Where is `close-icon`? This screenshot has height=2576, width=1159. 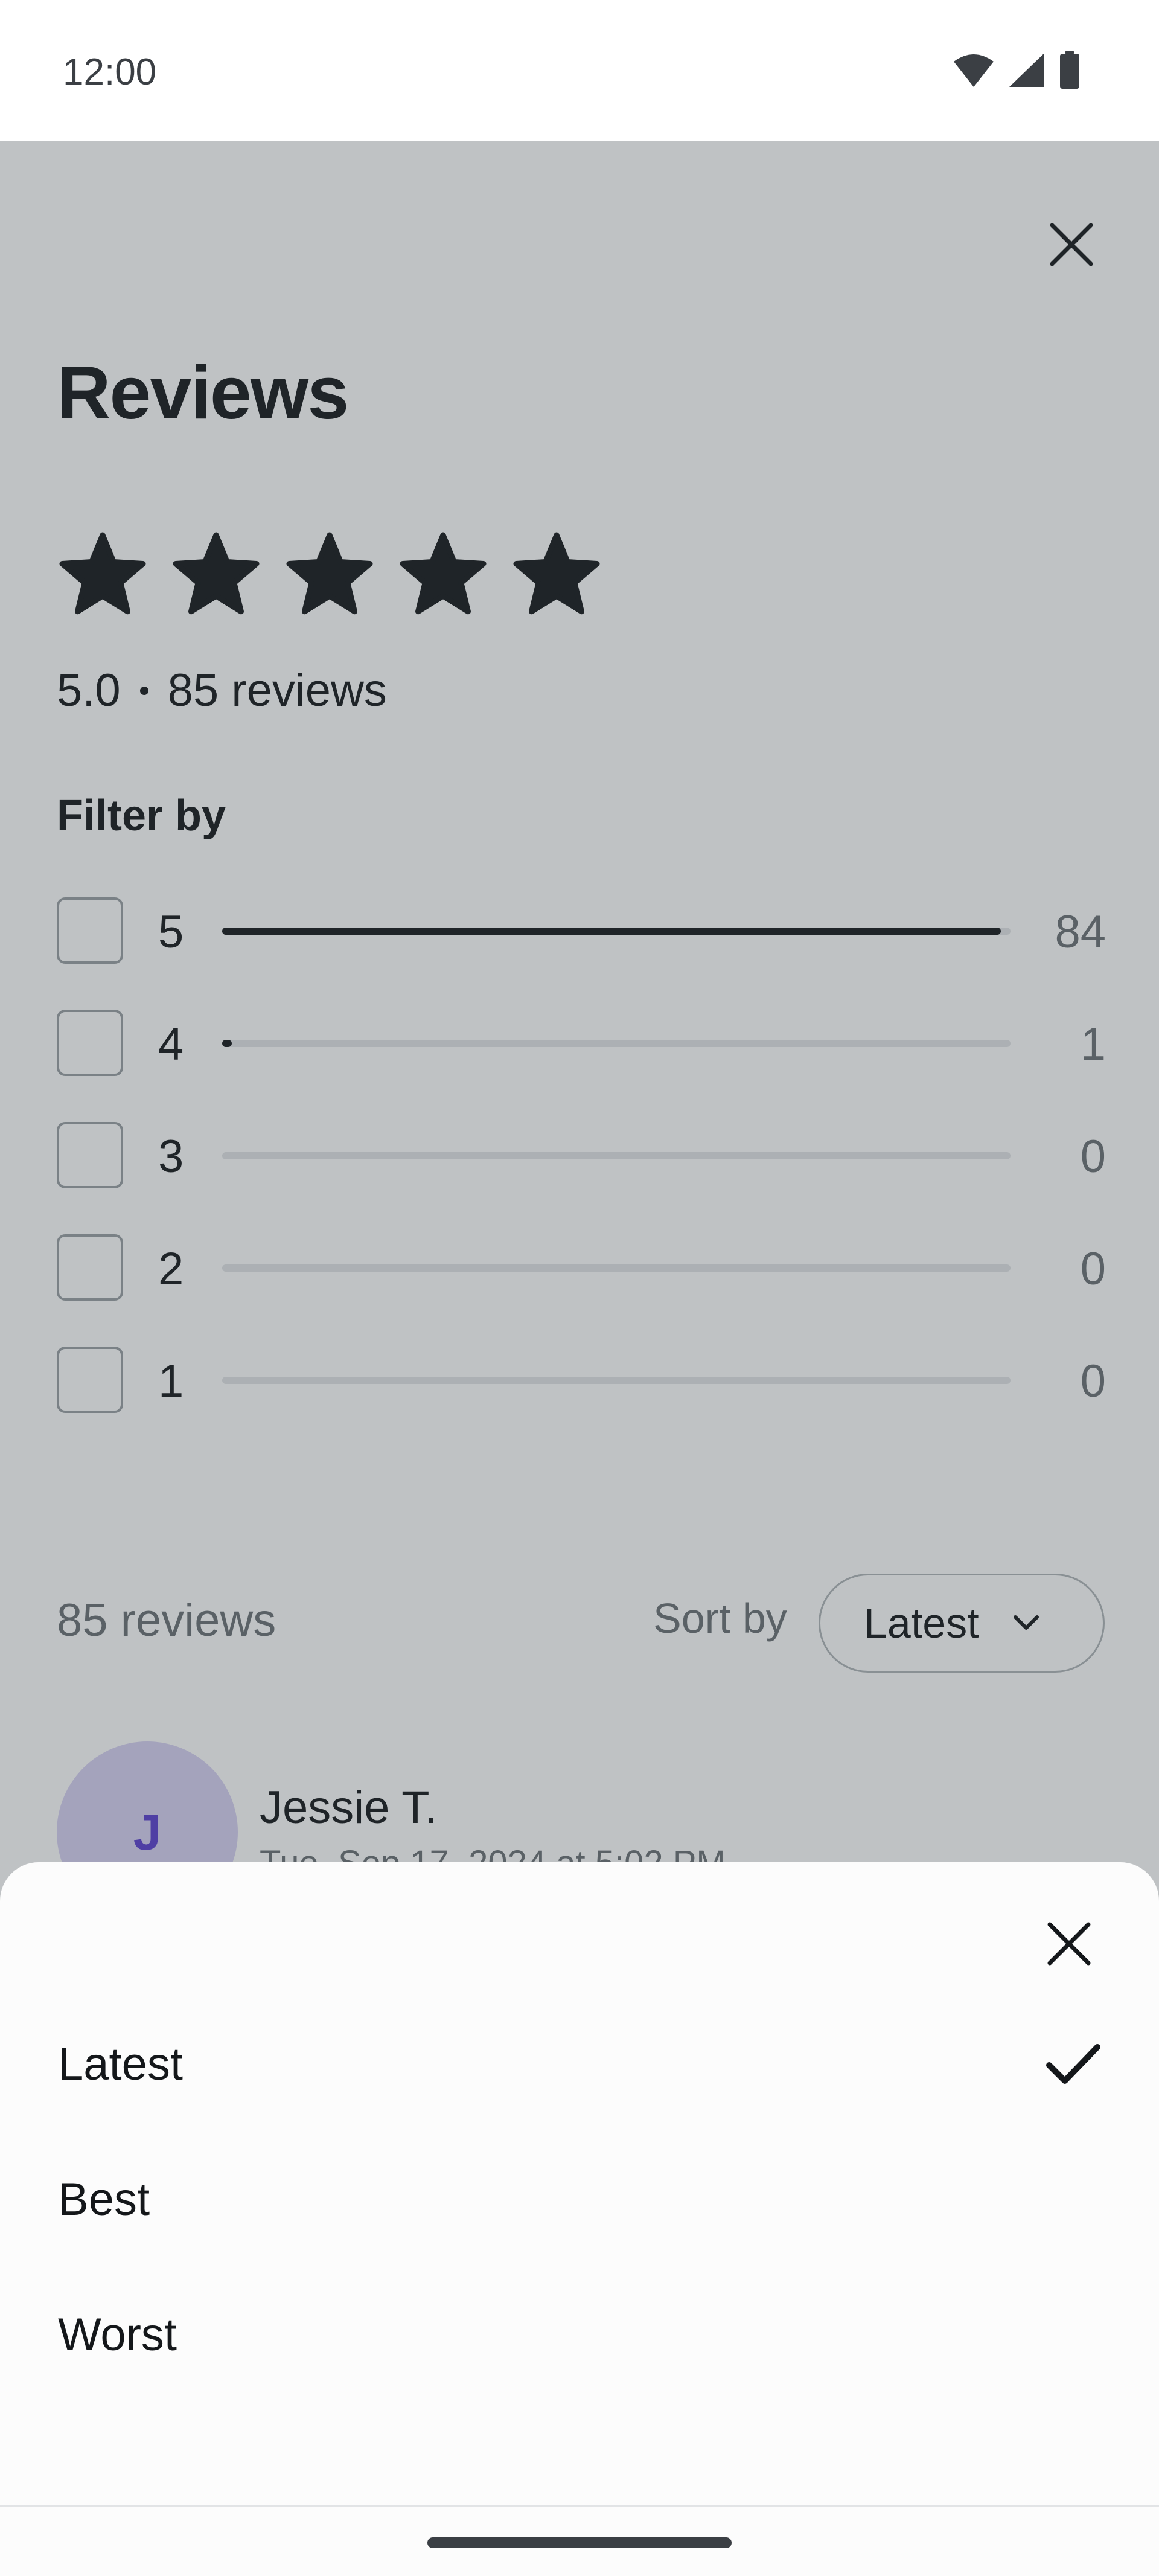 close-icon is located at coordinates (1069, 1944).